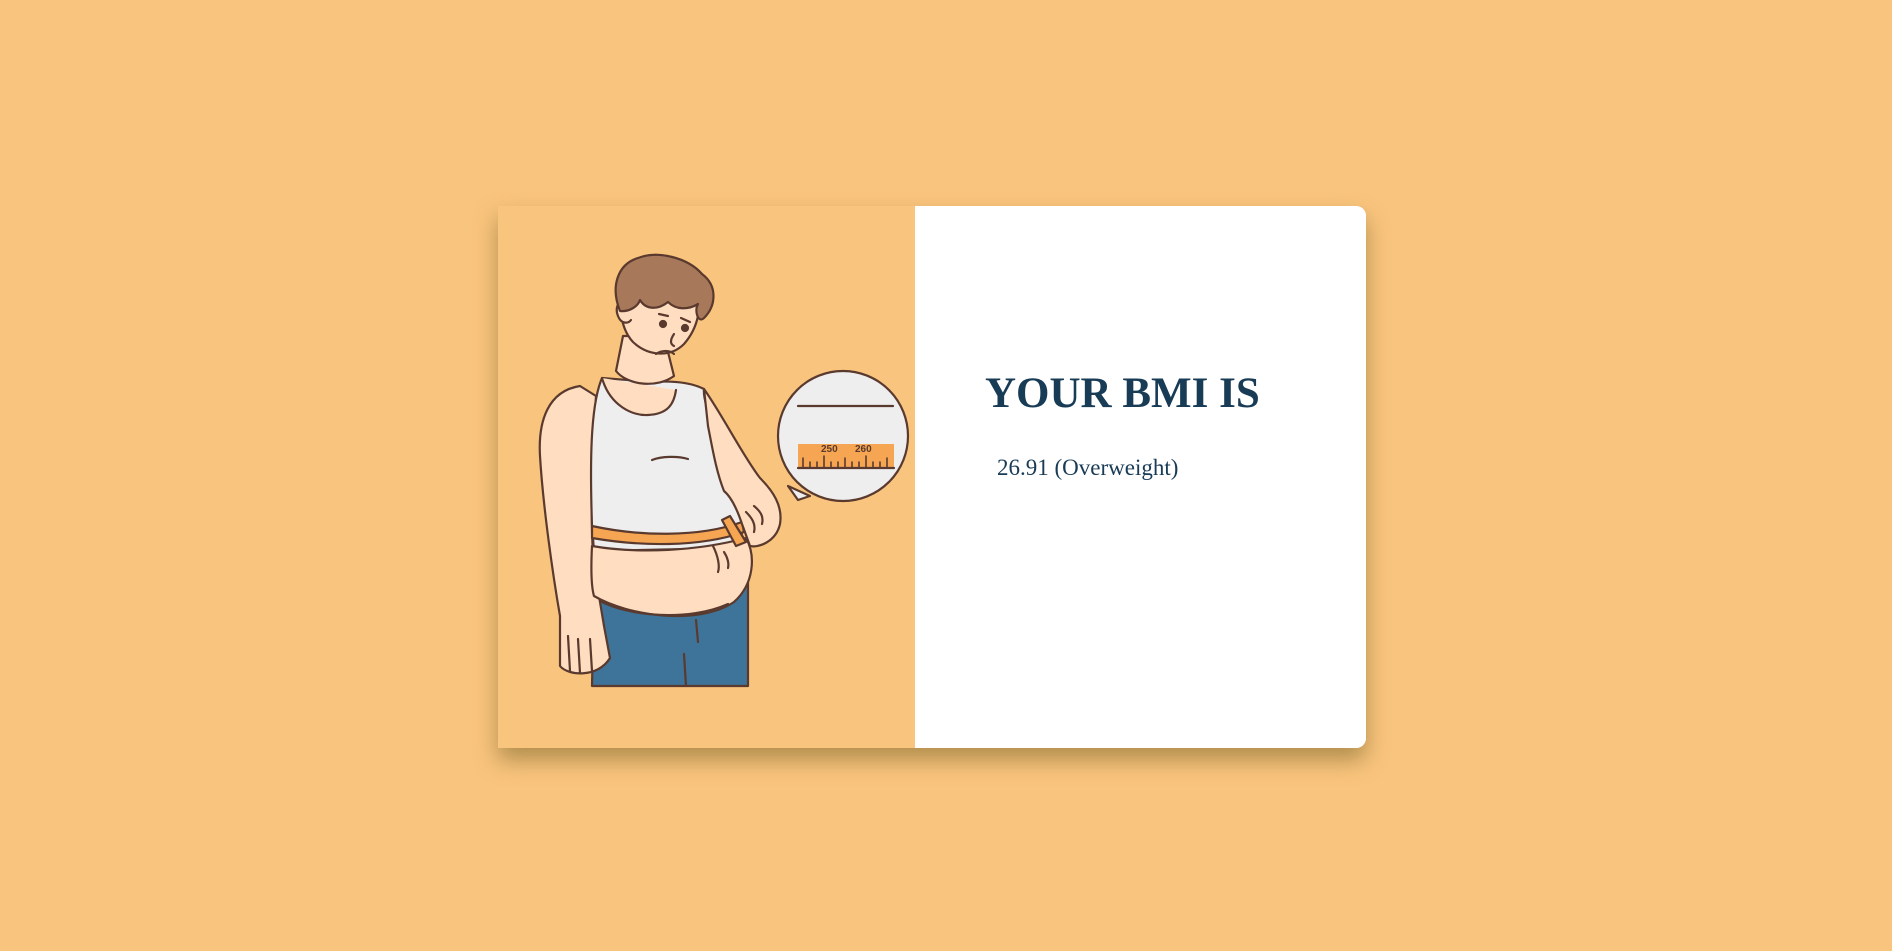 The height and width of the screenshot is (951, 1892). I want to click on bmi-value: 26.91 (Overweight), so click(1088, 467).